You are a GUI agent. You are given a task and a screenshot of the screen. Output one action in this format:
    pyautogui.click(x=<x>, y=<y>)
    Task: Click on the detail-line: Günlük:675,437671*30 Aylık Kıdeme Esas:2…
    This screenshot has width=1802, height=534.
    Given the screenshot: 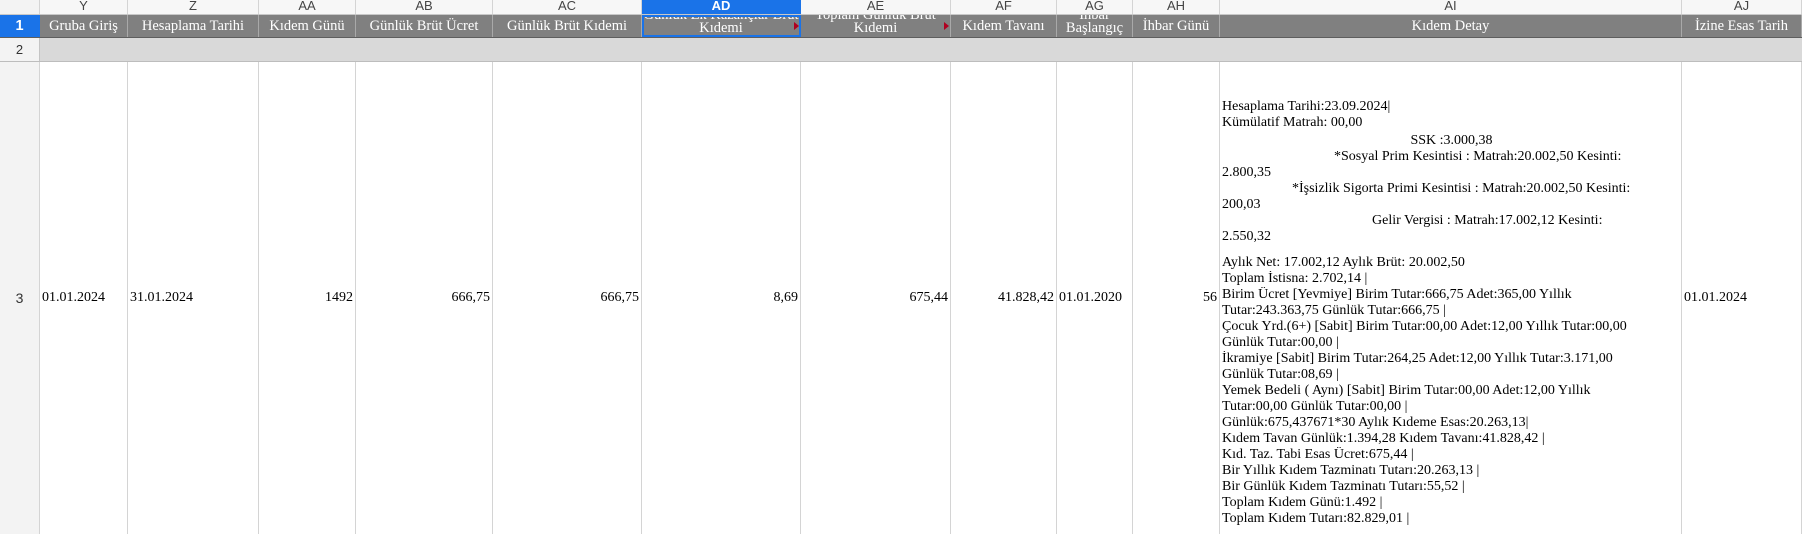 What is the action you would take?
    pyautogui.click(x=1375, y=422)
    